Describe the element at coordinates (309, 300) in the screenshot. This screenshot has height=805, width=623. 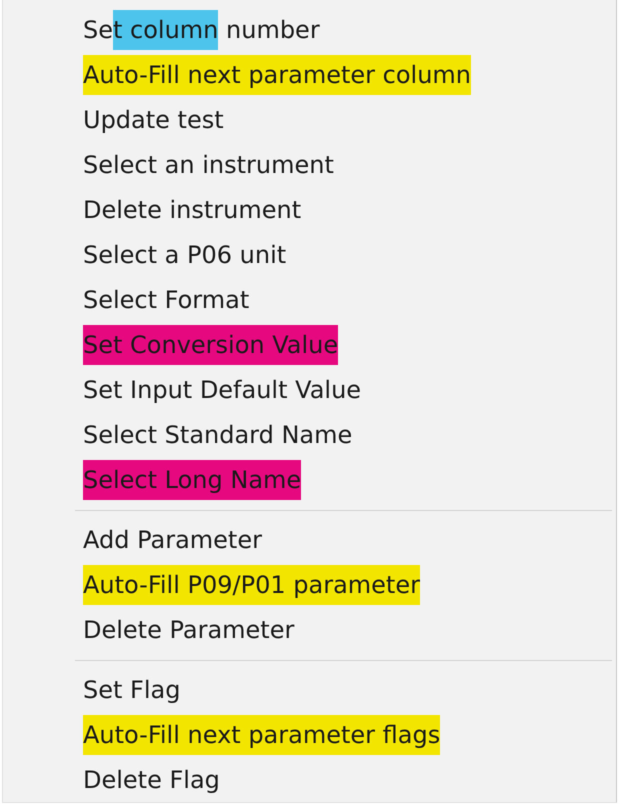
I see `menu-item: Select Format` at that location.